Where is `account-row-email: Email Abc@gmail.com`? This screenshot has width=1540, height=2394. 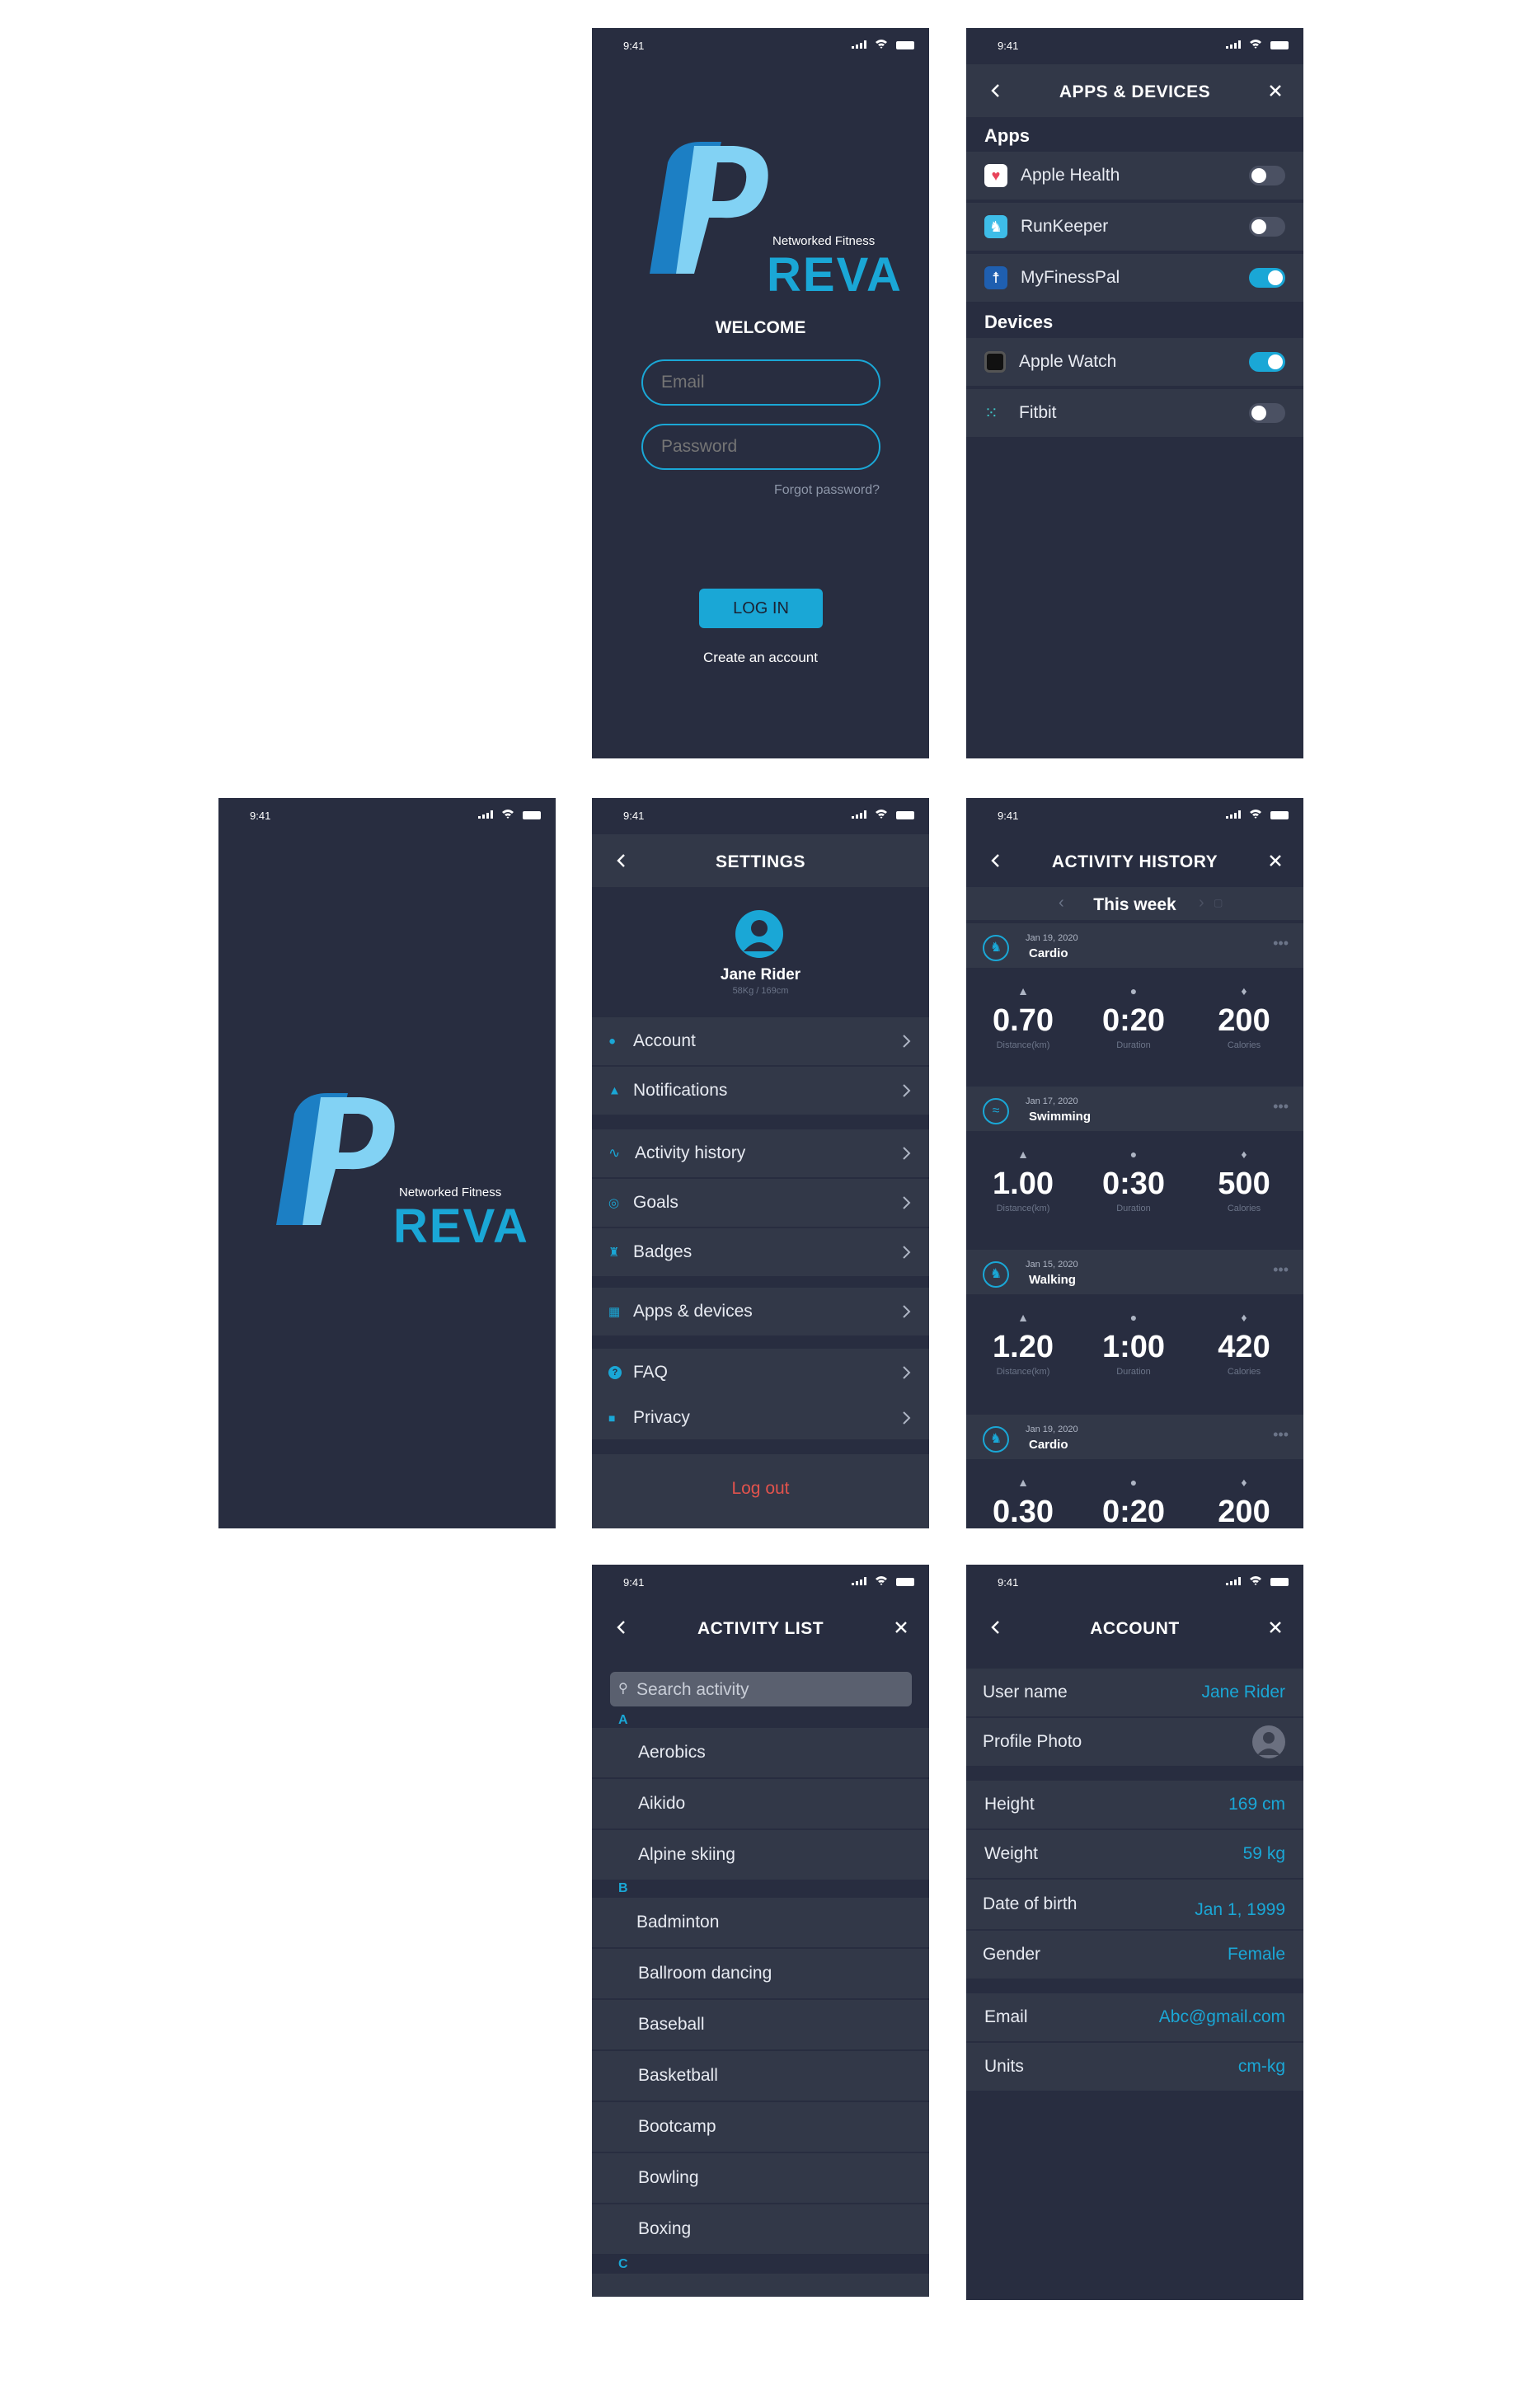 account-row-email: Email Abc@gmail.com is located at coordinates (1134, 2017).